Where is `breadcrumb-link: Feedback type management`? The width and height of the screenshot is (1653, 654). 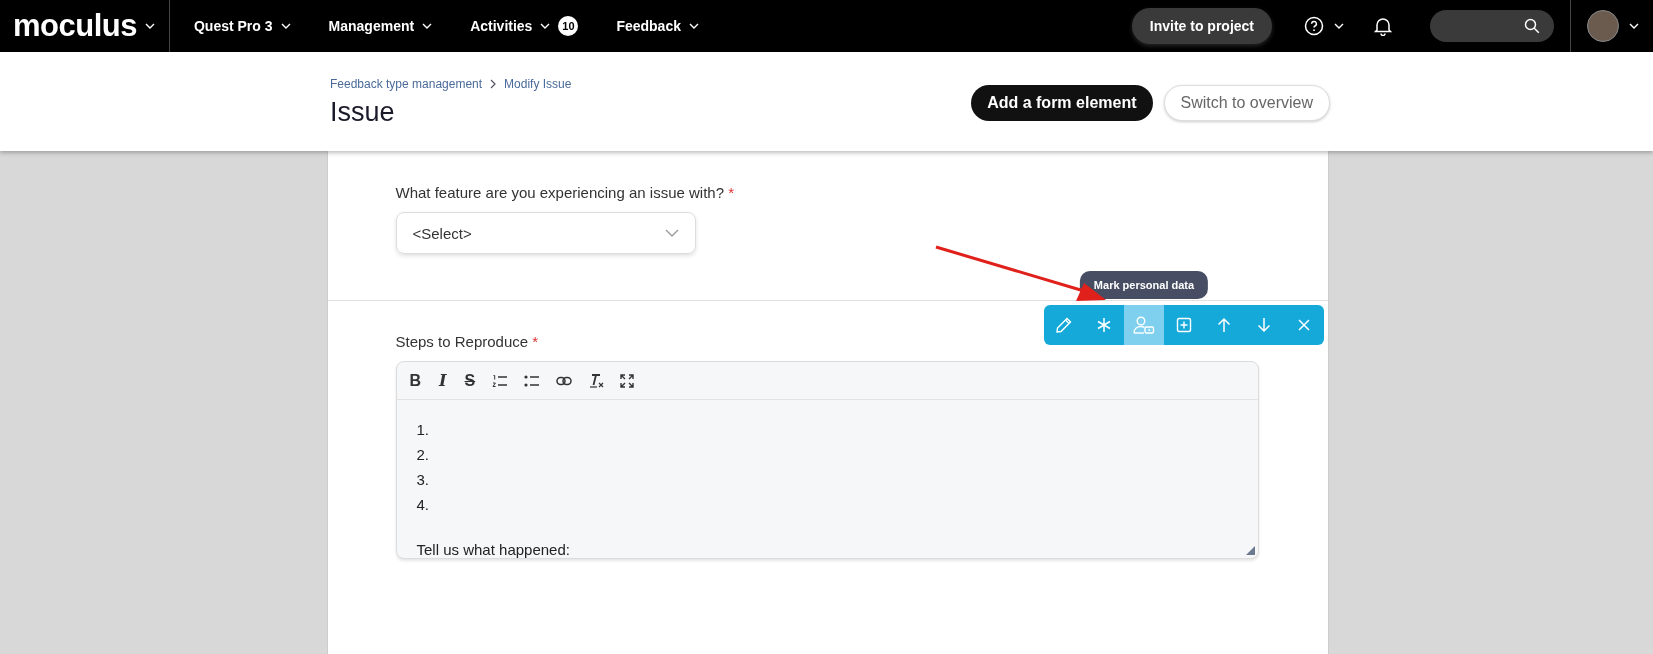 breadcrumb-link: Feedback type management is located at coordinates (406, 84).